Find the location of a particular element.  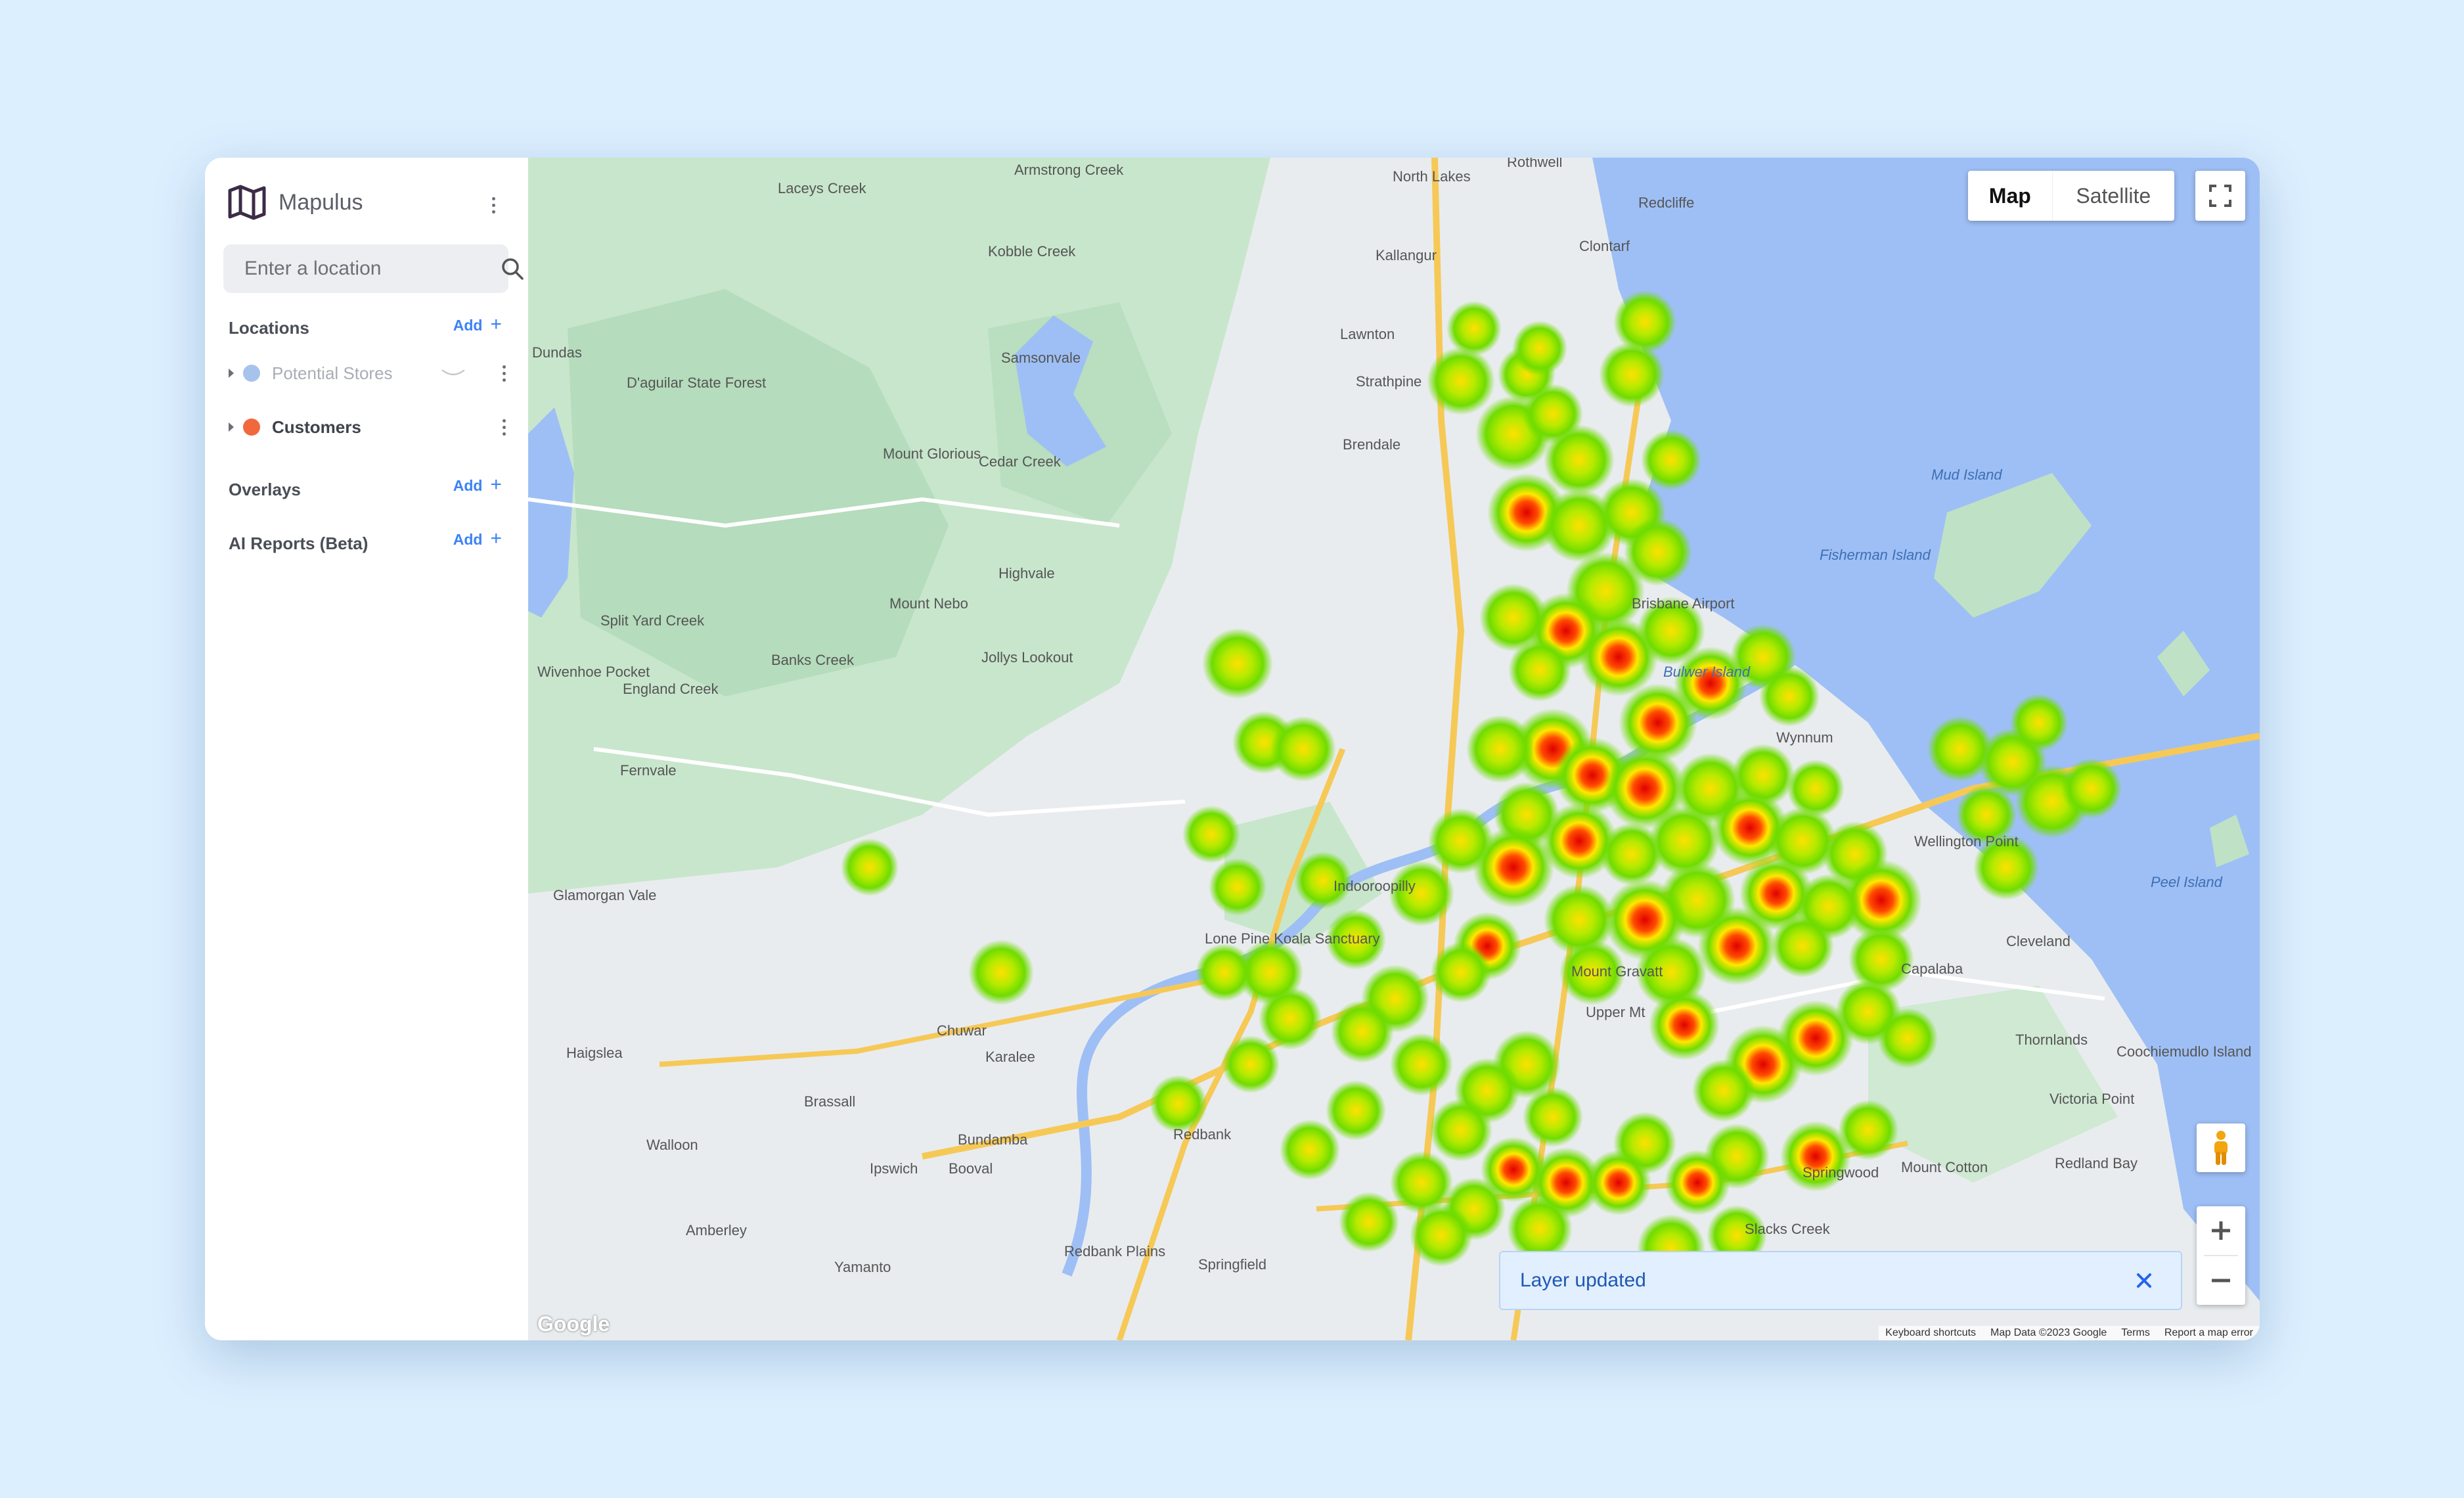

map-label: Coochiemudlo Island is located at coordinates (2184, 1052).